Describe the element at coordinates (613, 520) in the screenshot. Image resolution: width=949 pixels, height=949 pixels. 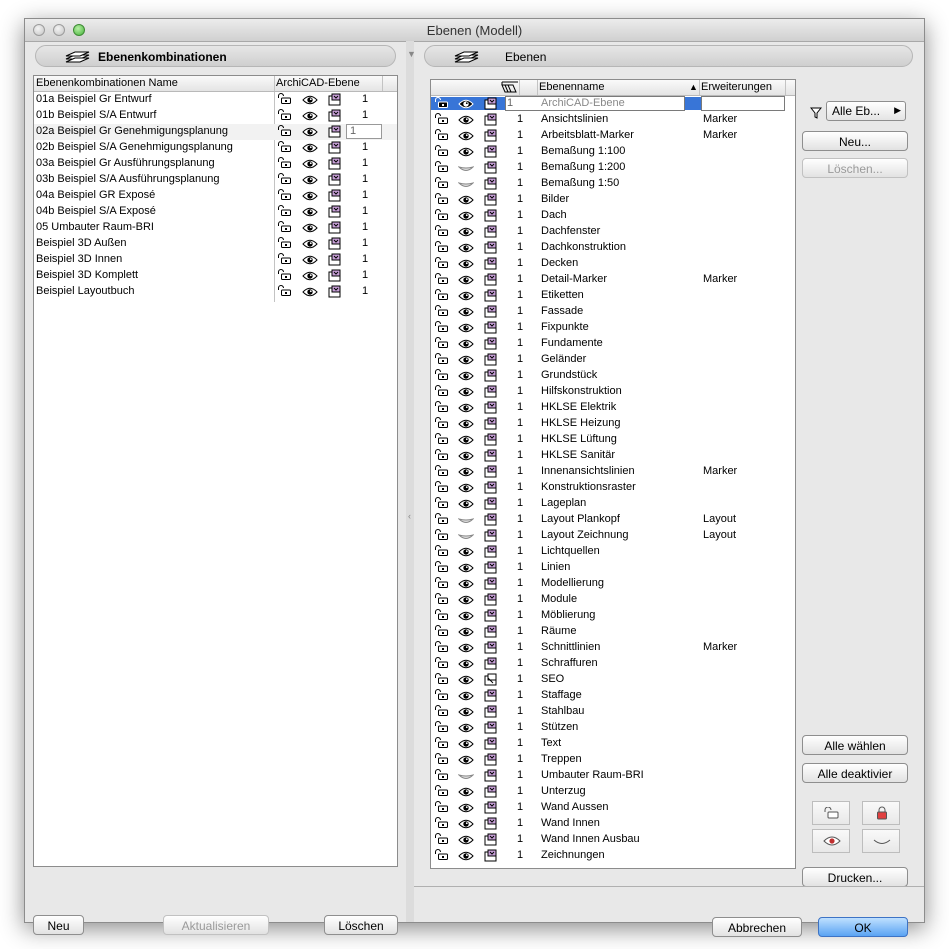
I see `layer-row: 1 Layout Plankopf Layout` at that location.